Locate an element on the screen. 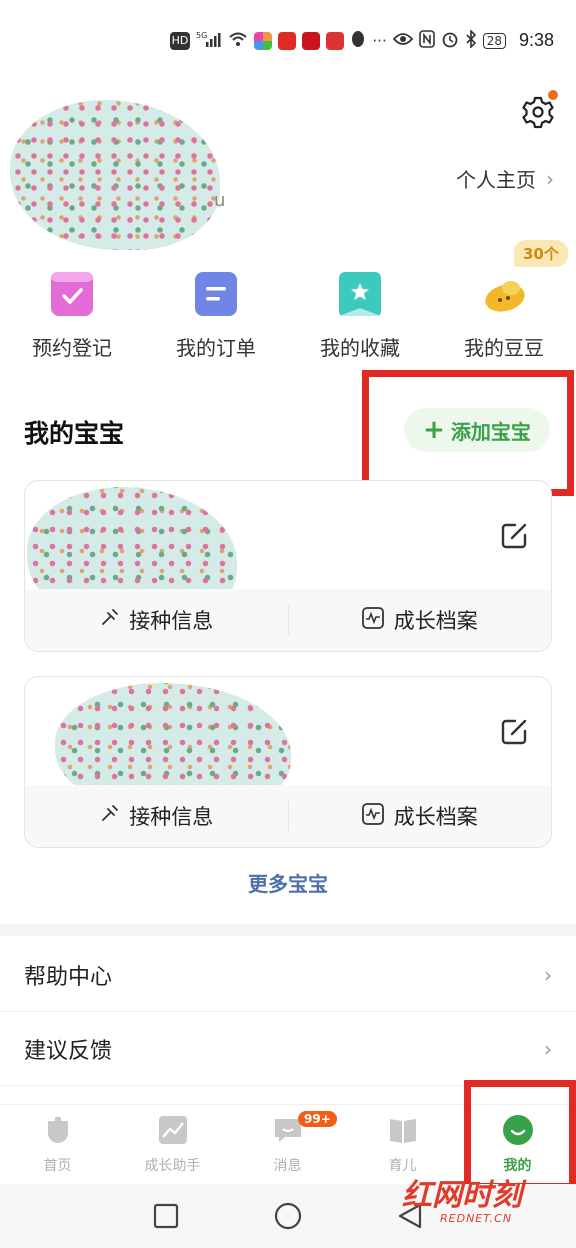 The width and height of the screenshot is (576, 1248). profile-homepage-link: 个人主页 › is located at coordinates (505, 178).